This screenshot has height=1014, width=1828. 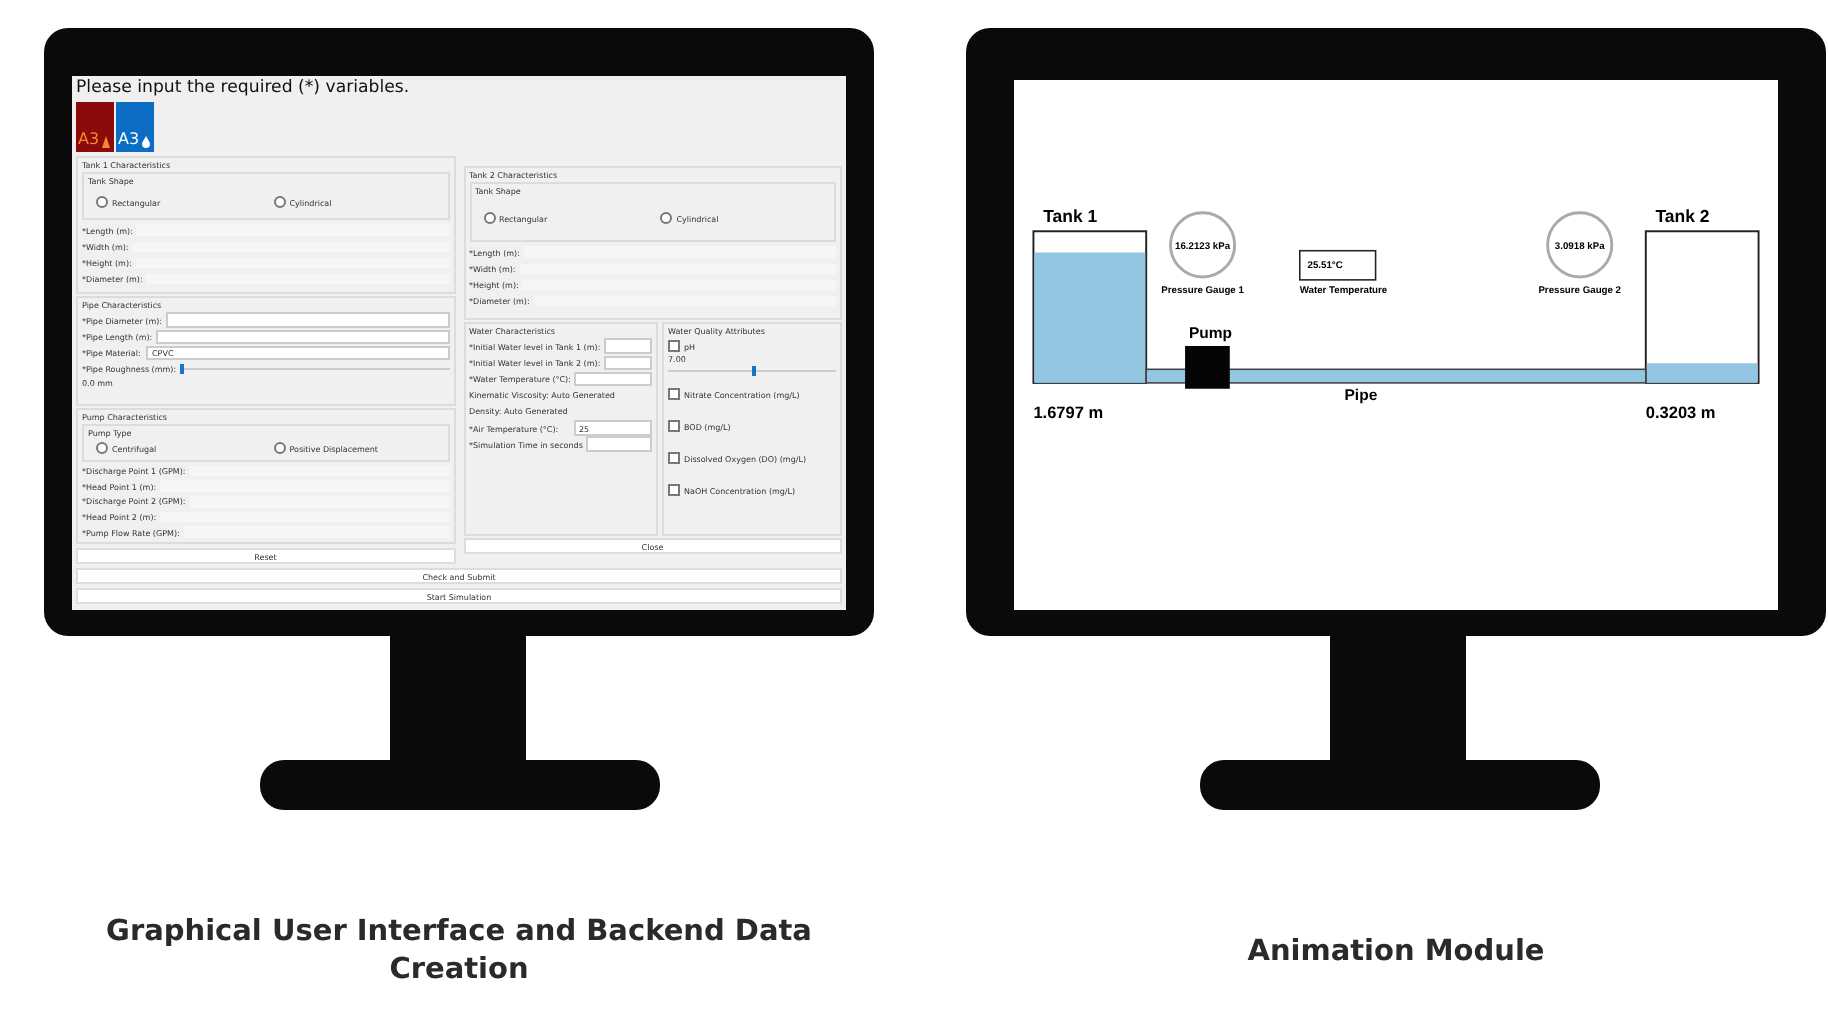 I want to click on tank-label: Tank 2, so click(x=1682, y=215).